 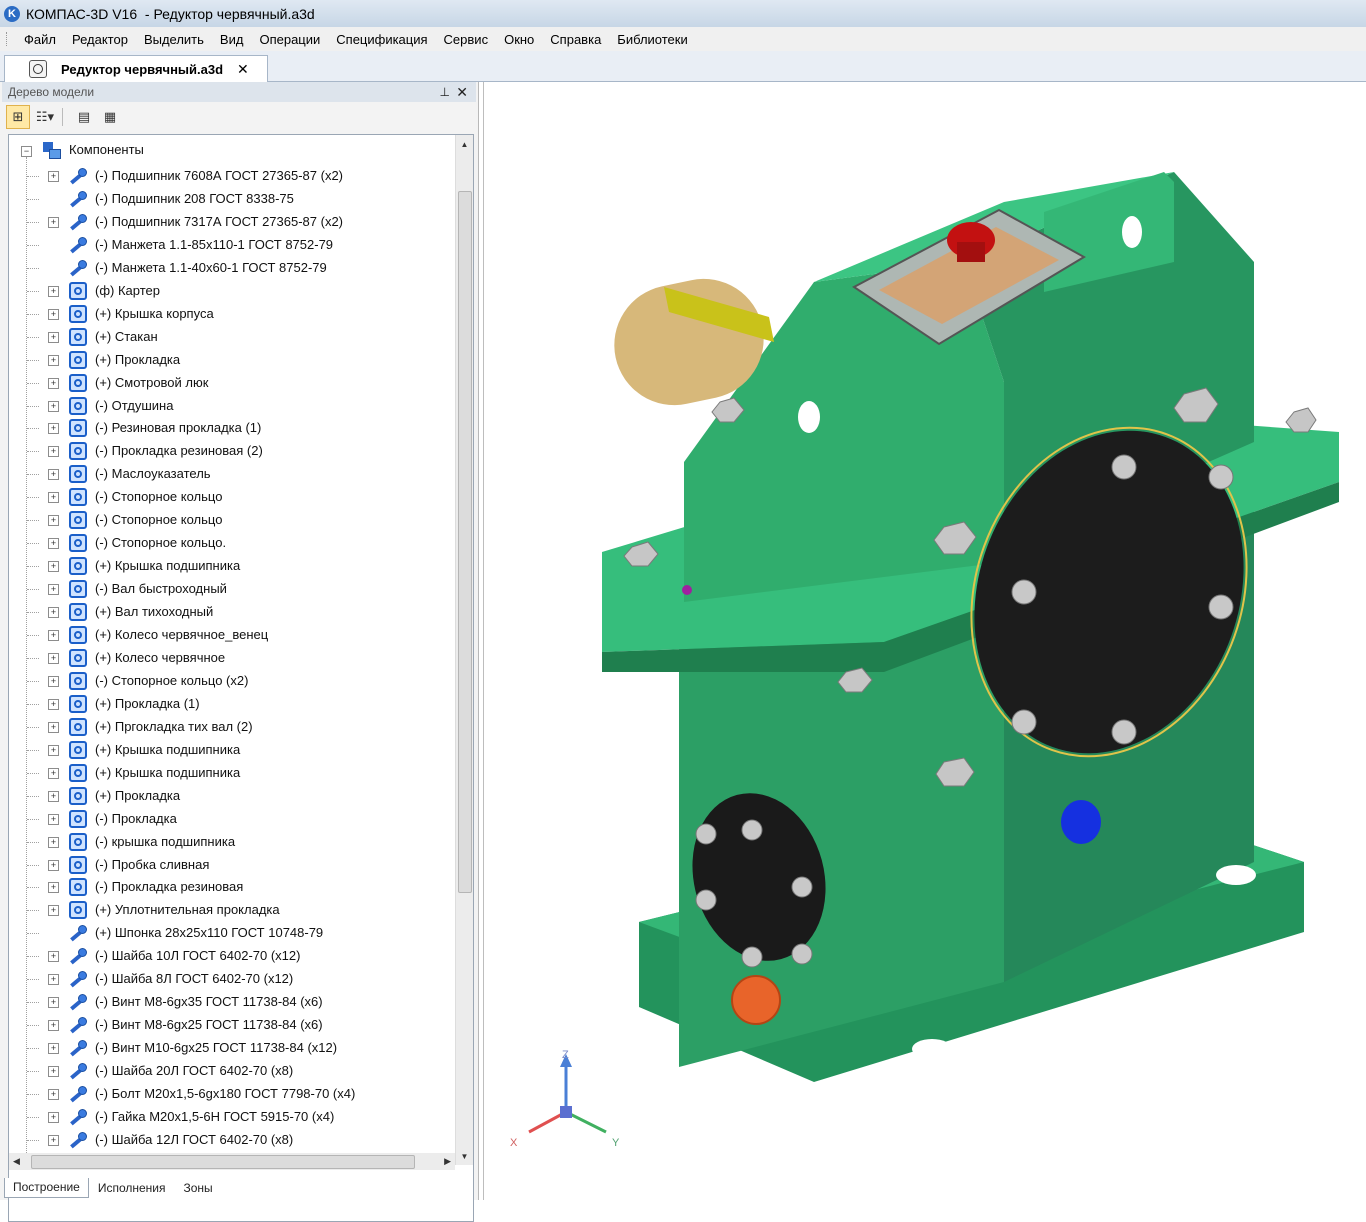 I want to click on tree-horizontal-scrollbar: ◀ ▶, so click(x=232, y=1161).